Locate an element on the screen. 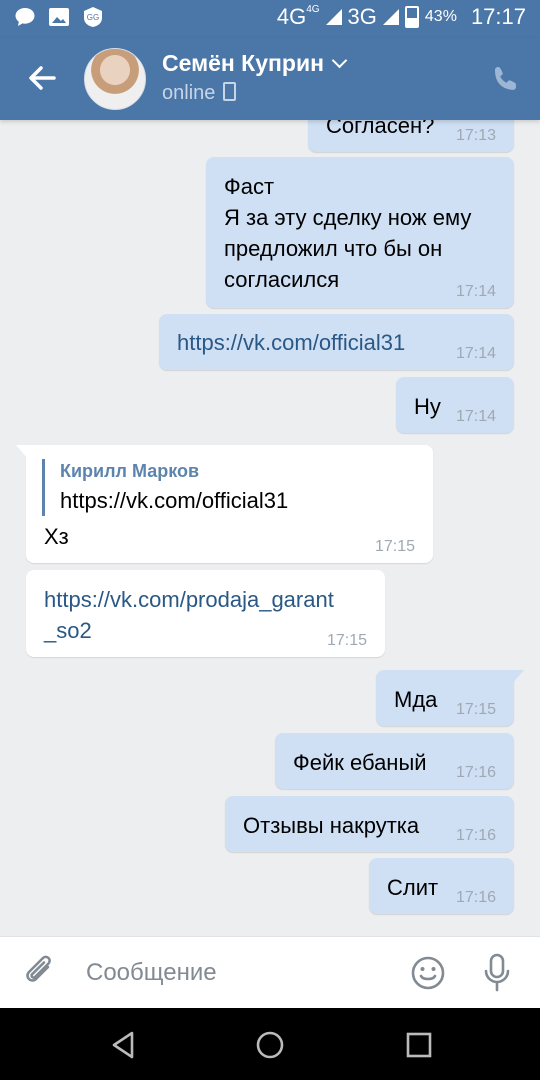 This screenshot has width=540, height=1080. contact-name: Семён Куприн is located at coordinates (255, 63).